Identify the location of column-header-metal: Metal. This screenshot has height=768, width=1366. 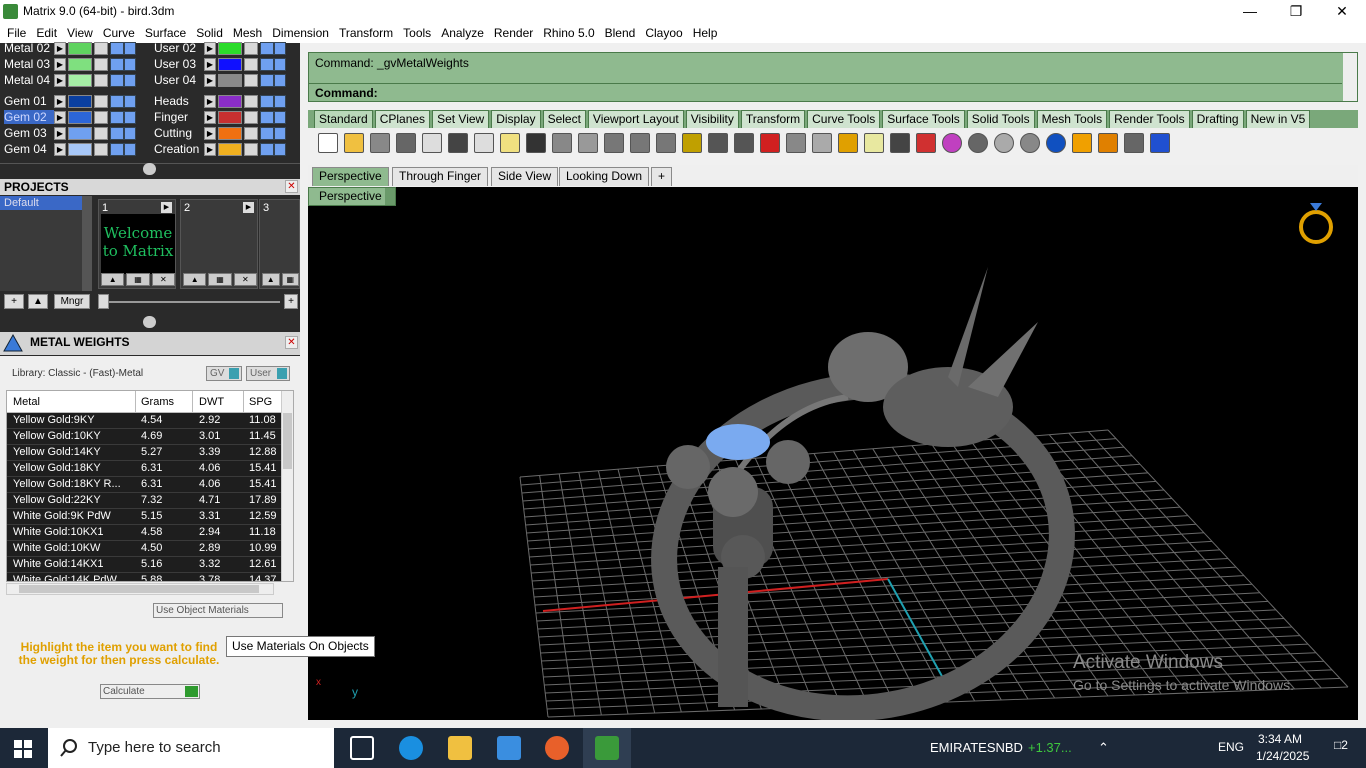
(26, 402).